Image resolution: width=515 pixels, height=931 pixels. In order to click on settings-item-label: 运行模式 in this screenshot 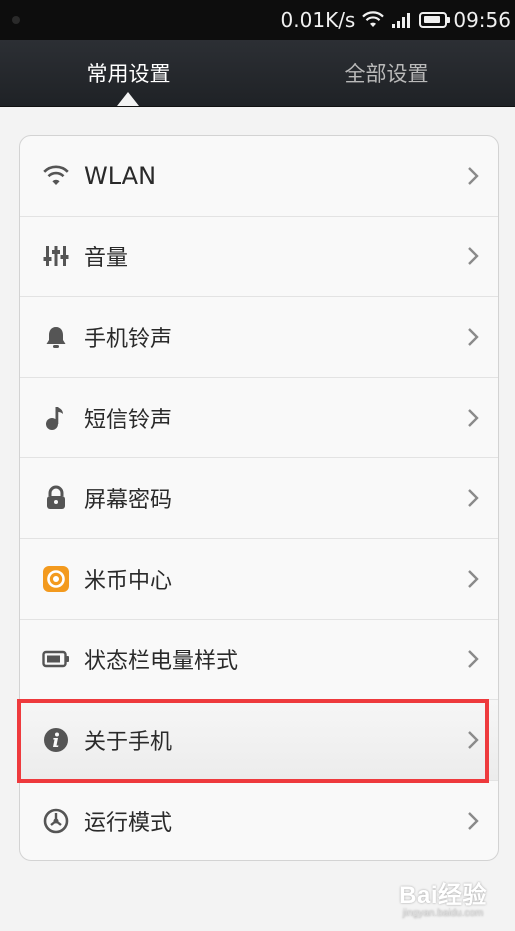, I will do `click(128, 824)`.